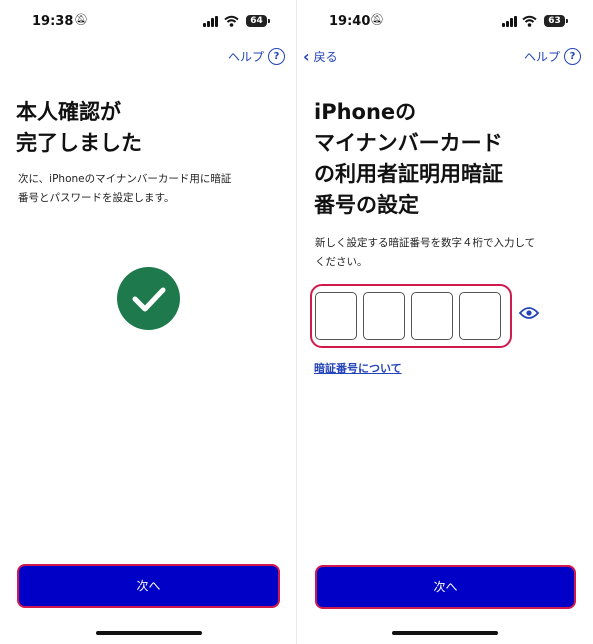 The image size is (593, 644). What do you see at coordinates (96, 198) in the screenshot?
I see `desc-line: 番号とパスワードを設定します。` at bounding box center [96, 198].